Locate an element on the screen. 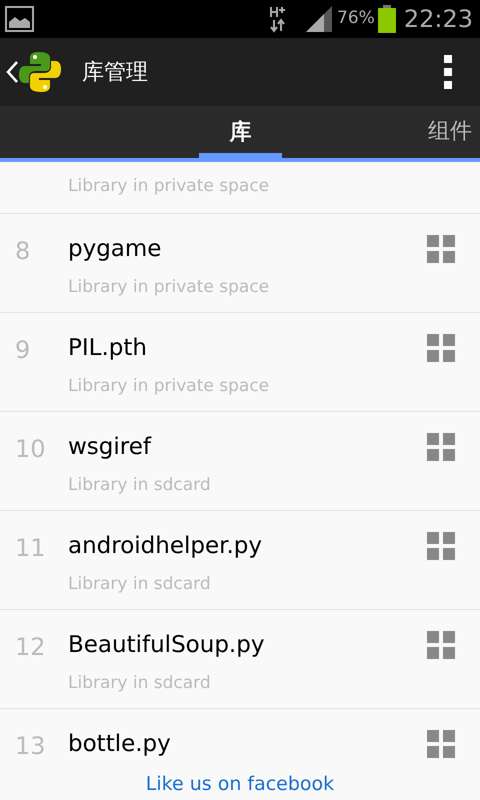 The height and width of the screenshot is (800, 480). header-title: 库管理 is located at coordinates (115, 72).